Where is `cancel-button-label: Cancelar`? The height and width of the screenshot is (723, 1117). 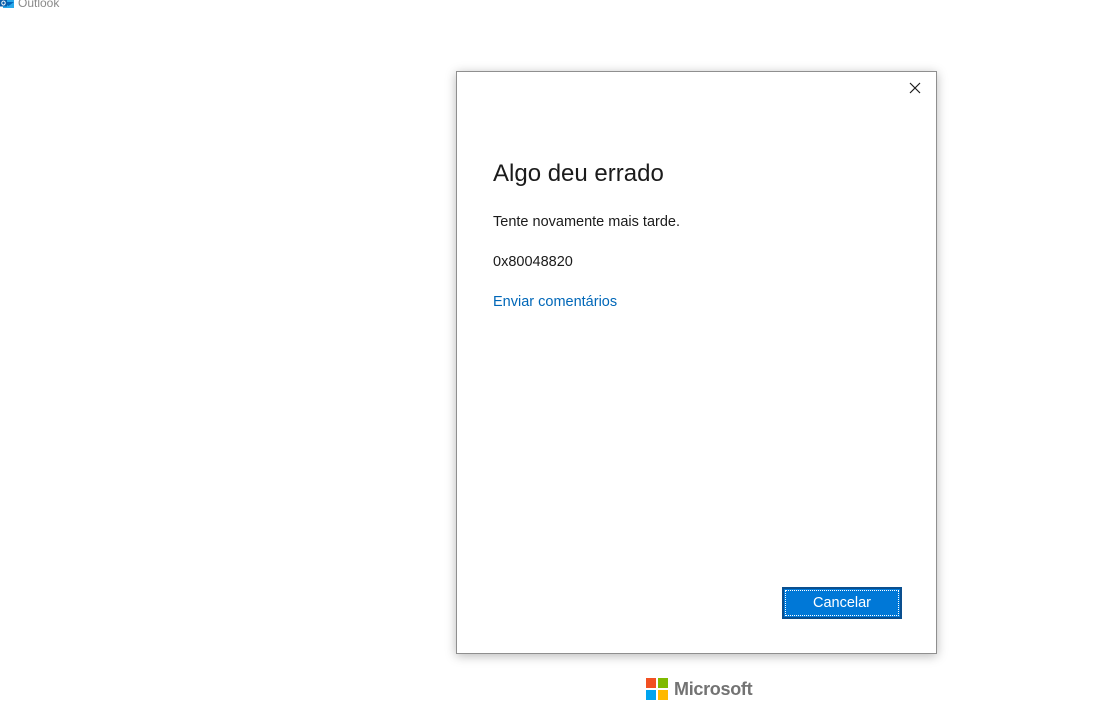
cancel-button-label: Cancelar is located at coordinates (842, 603).